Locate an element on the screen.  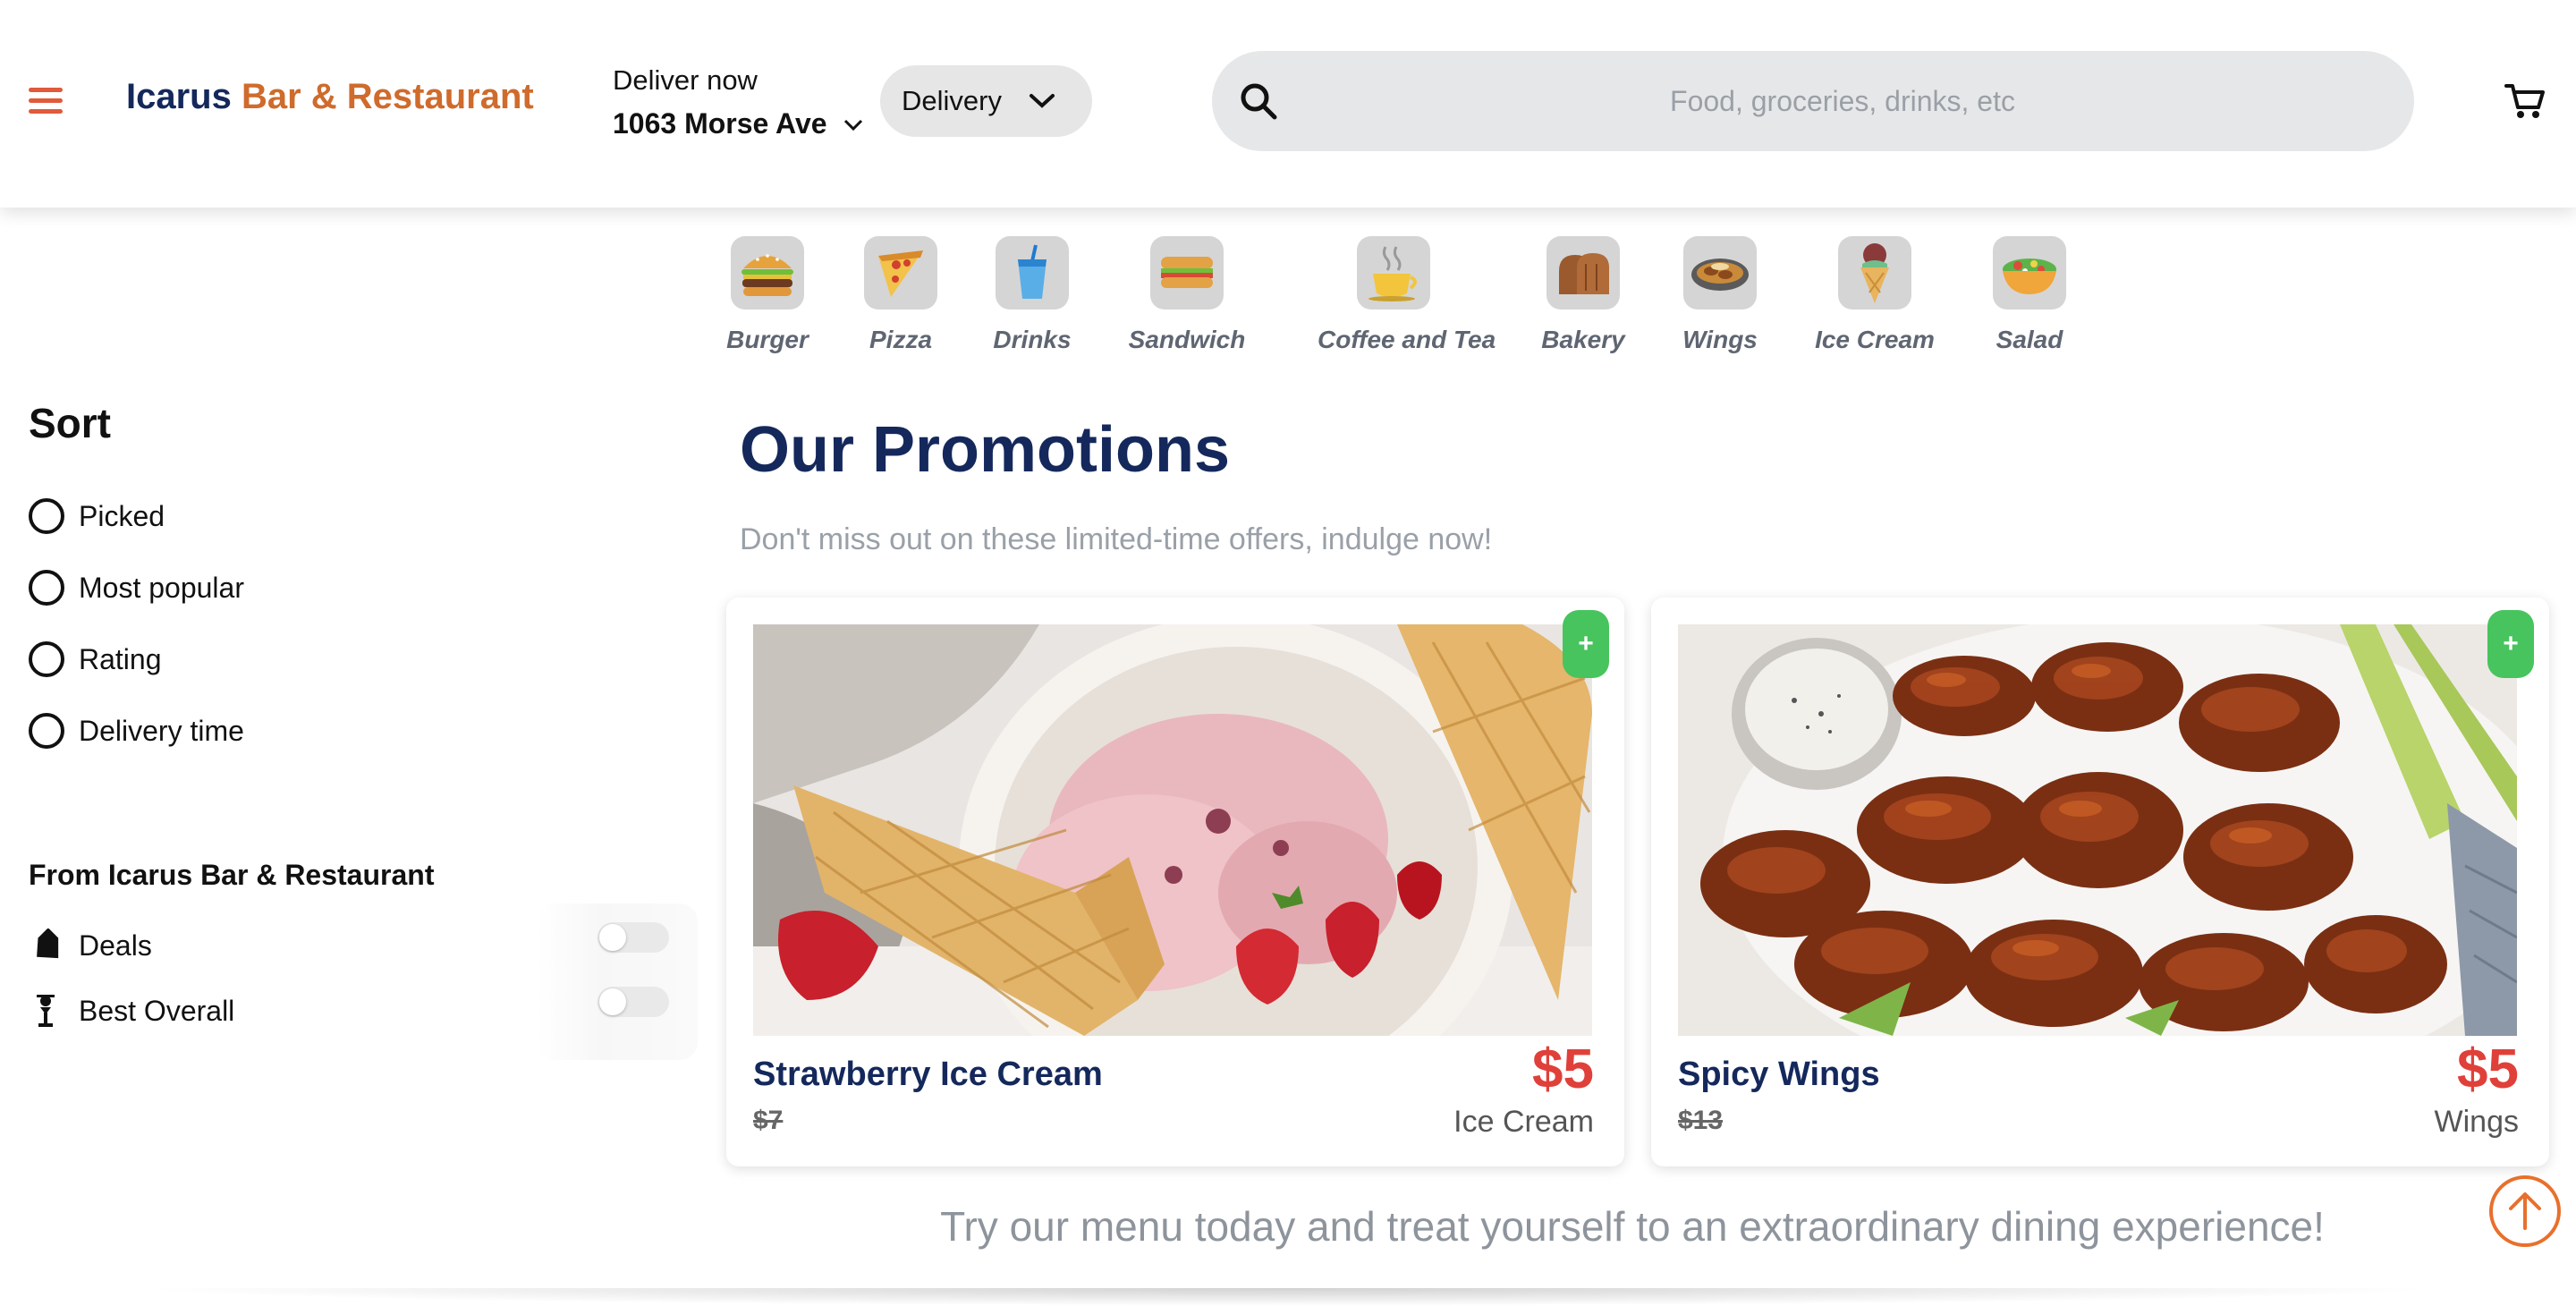
sort-option-delivery-time: Delivery time is located at coordinates (136, 731).